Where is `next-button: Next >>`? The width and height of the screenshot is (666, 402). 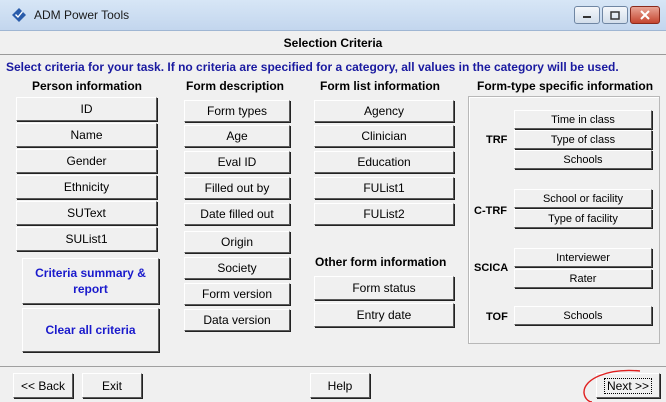
next-button: Next >> is located at coordinates (628, 385).